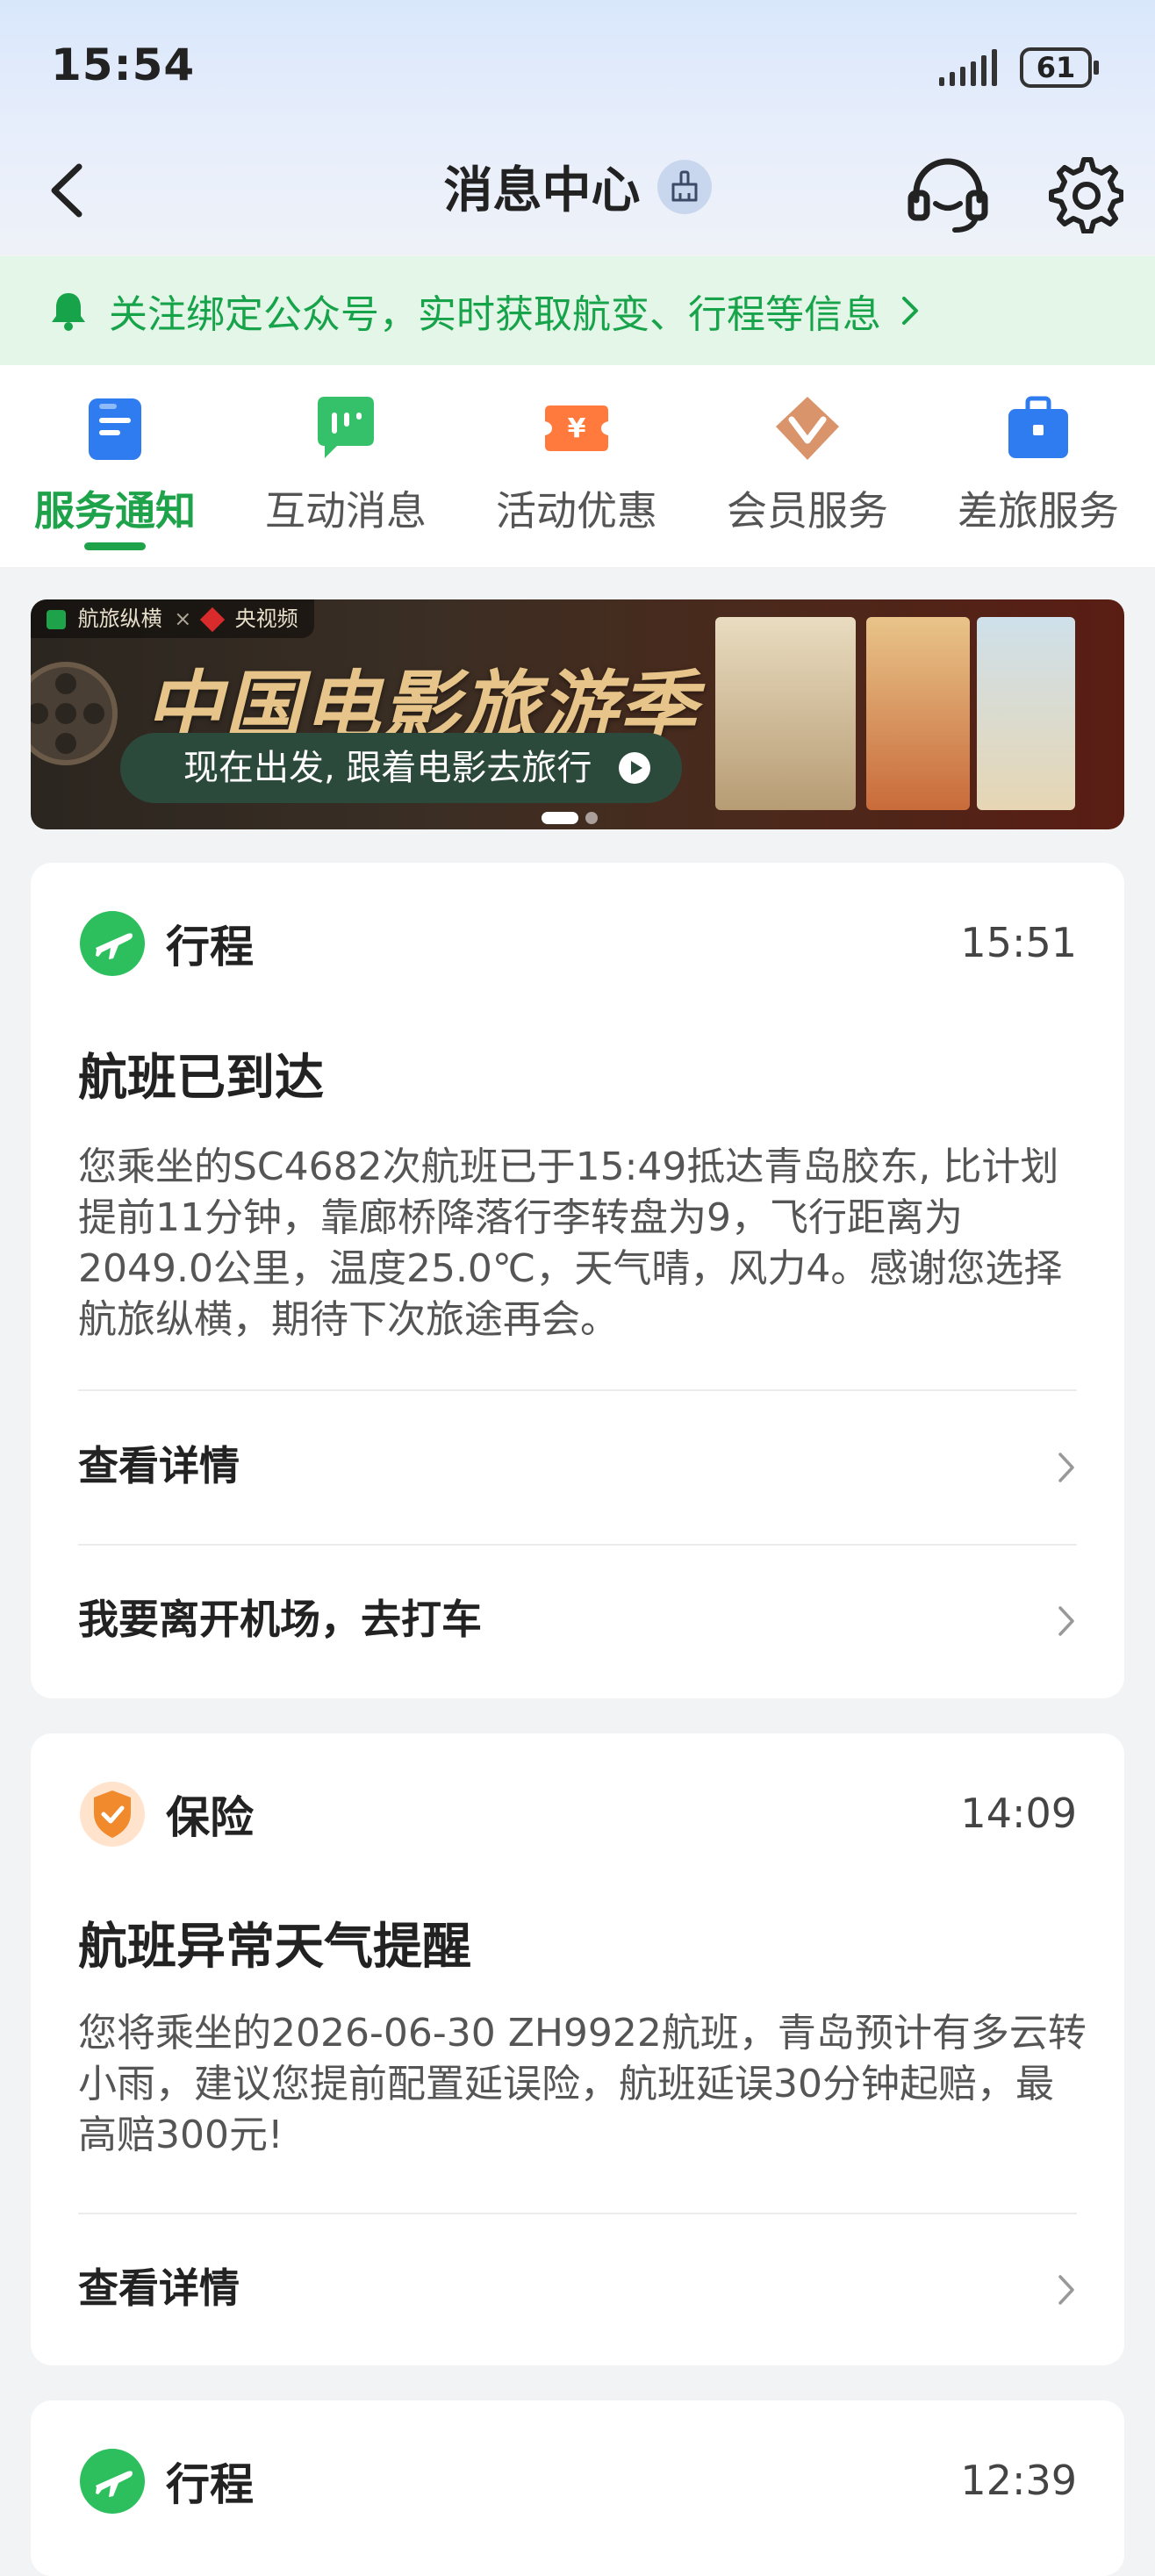  I want to click on chat-message-icon, so click(346, 427).